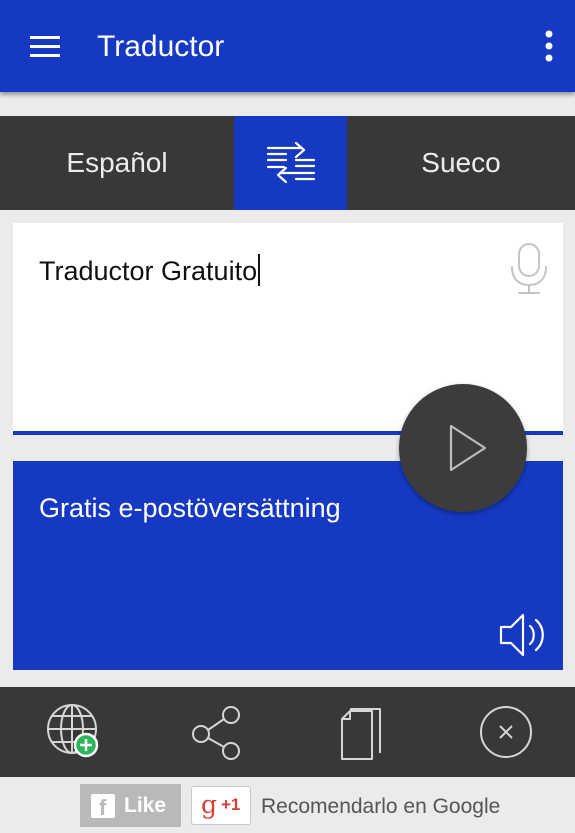 This screenshot has width=575, height=833. I want to click on translate-play-button, so click(463, 448).